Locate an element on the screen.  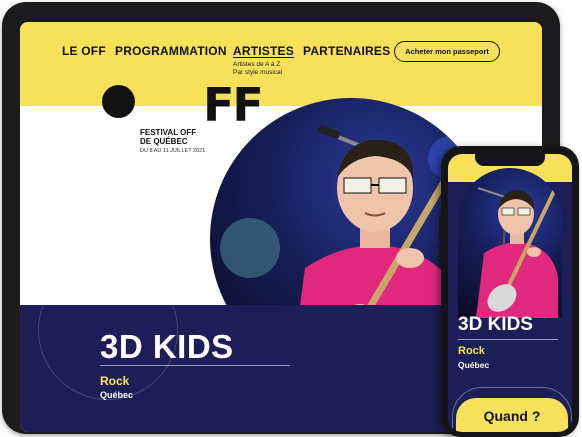
phone-notch is located at coordinates (510, 160).